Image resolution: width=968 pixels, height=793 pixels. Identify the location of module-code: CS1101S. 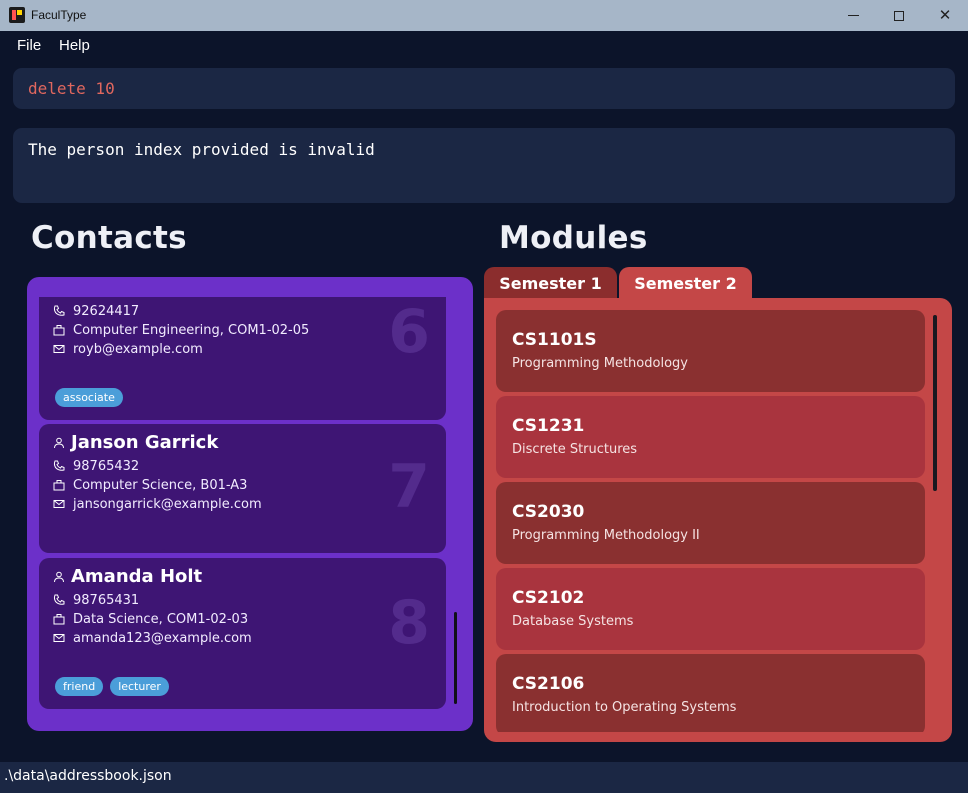
(554, 340).